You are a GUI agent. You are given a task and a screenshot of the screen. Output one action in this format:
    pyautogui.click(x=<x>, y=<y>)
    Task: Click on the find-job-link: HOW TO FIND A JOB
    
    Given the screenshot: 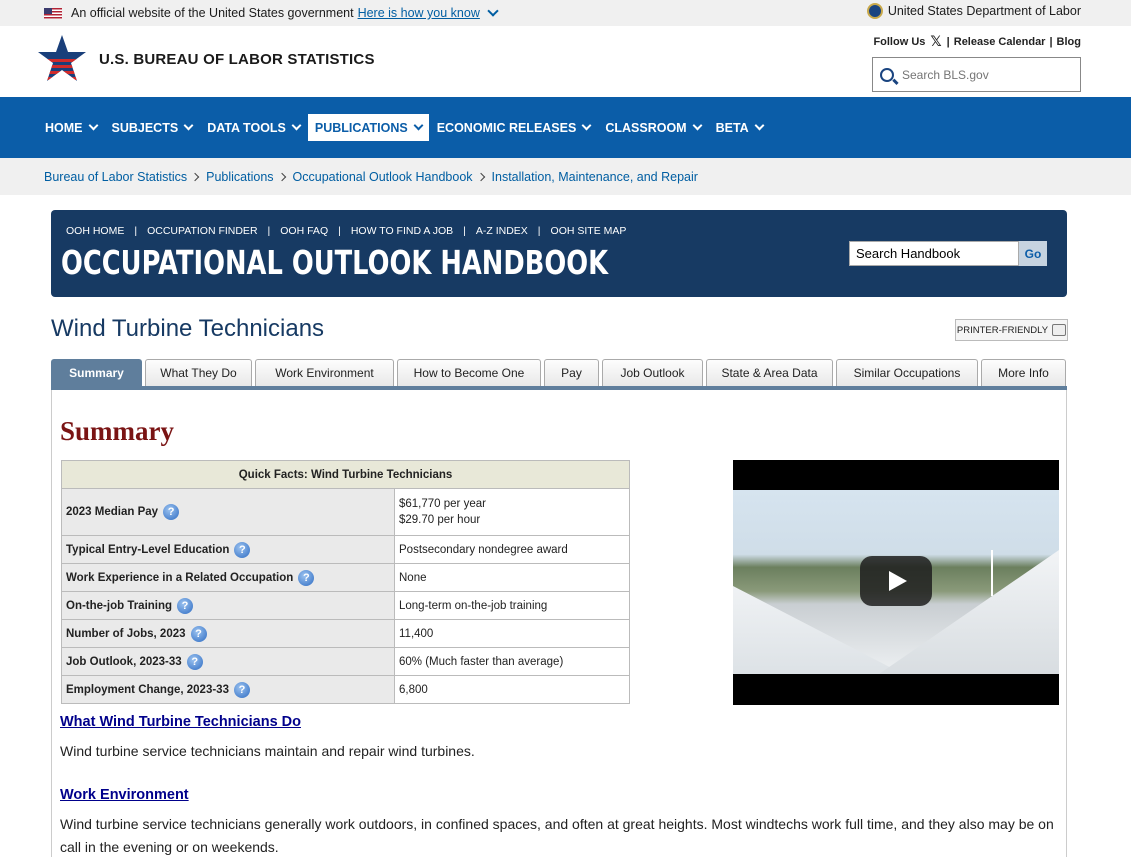 What is the action you would take?
    pyautogui.click(x=402, y=231)
    